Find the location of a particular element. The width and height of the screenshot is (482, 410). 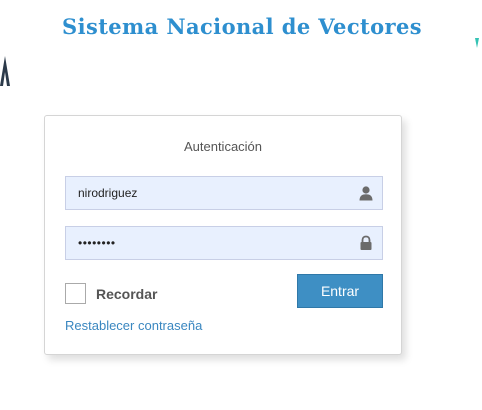

password-field: •••••••• is located at coordinates (224, 243).